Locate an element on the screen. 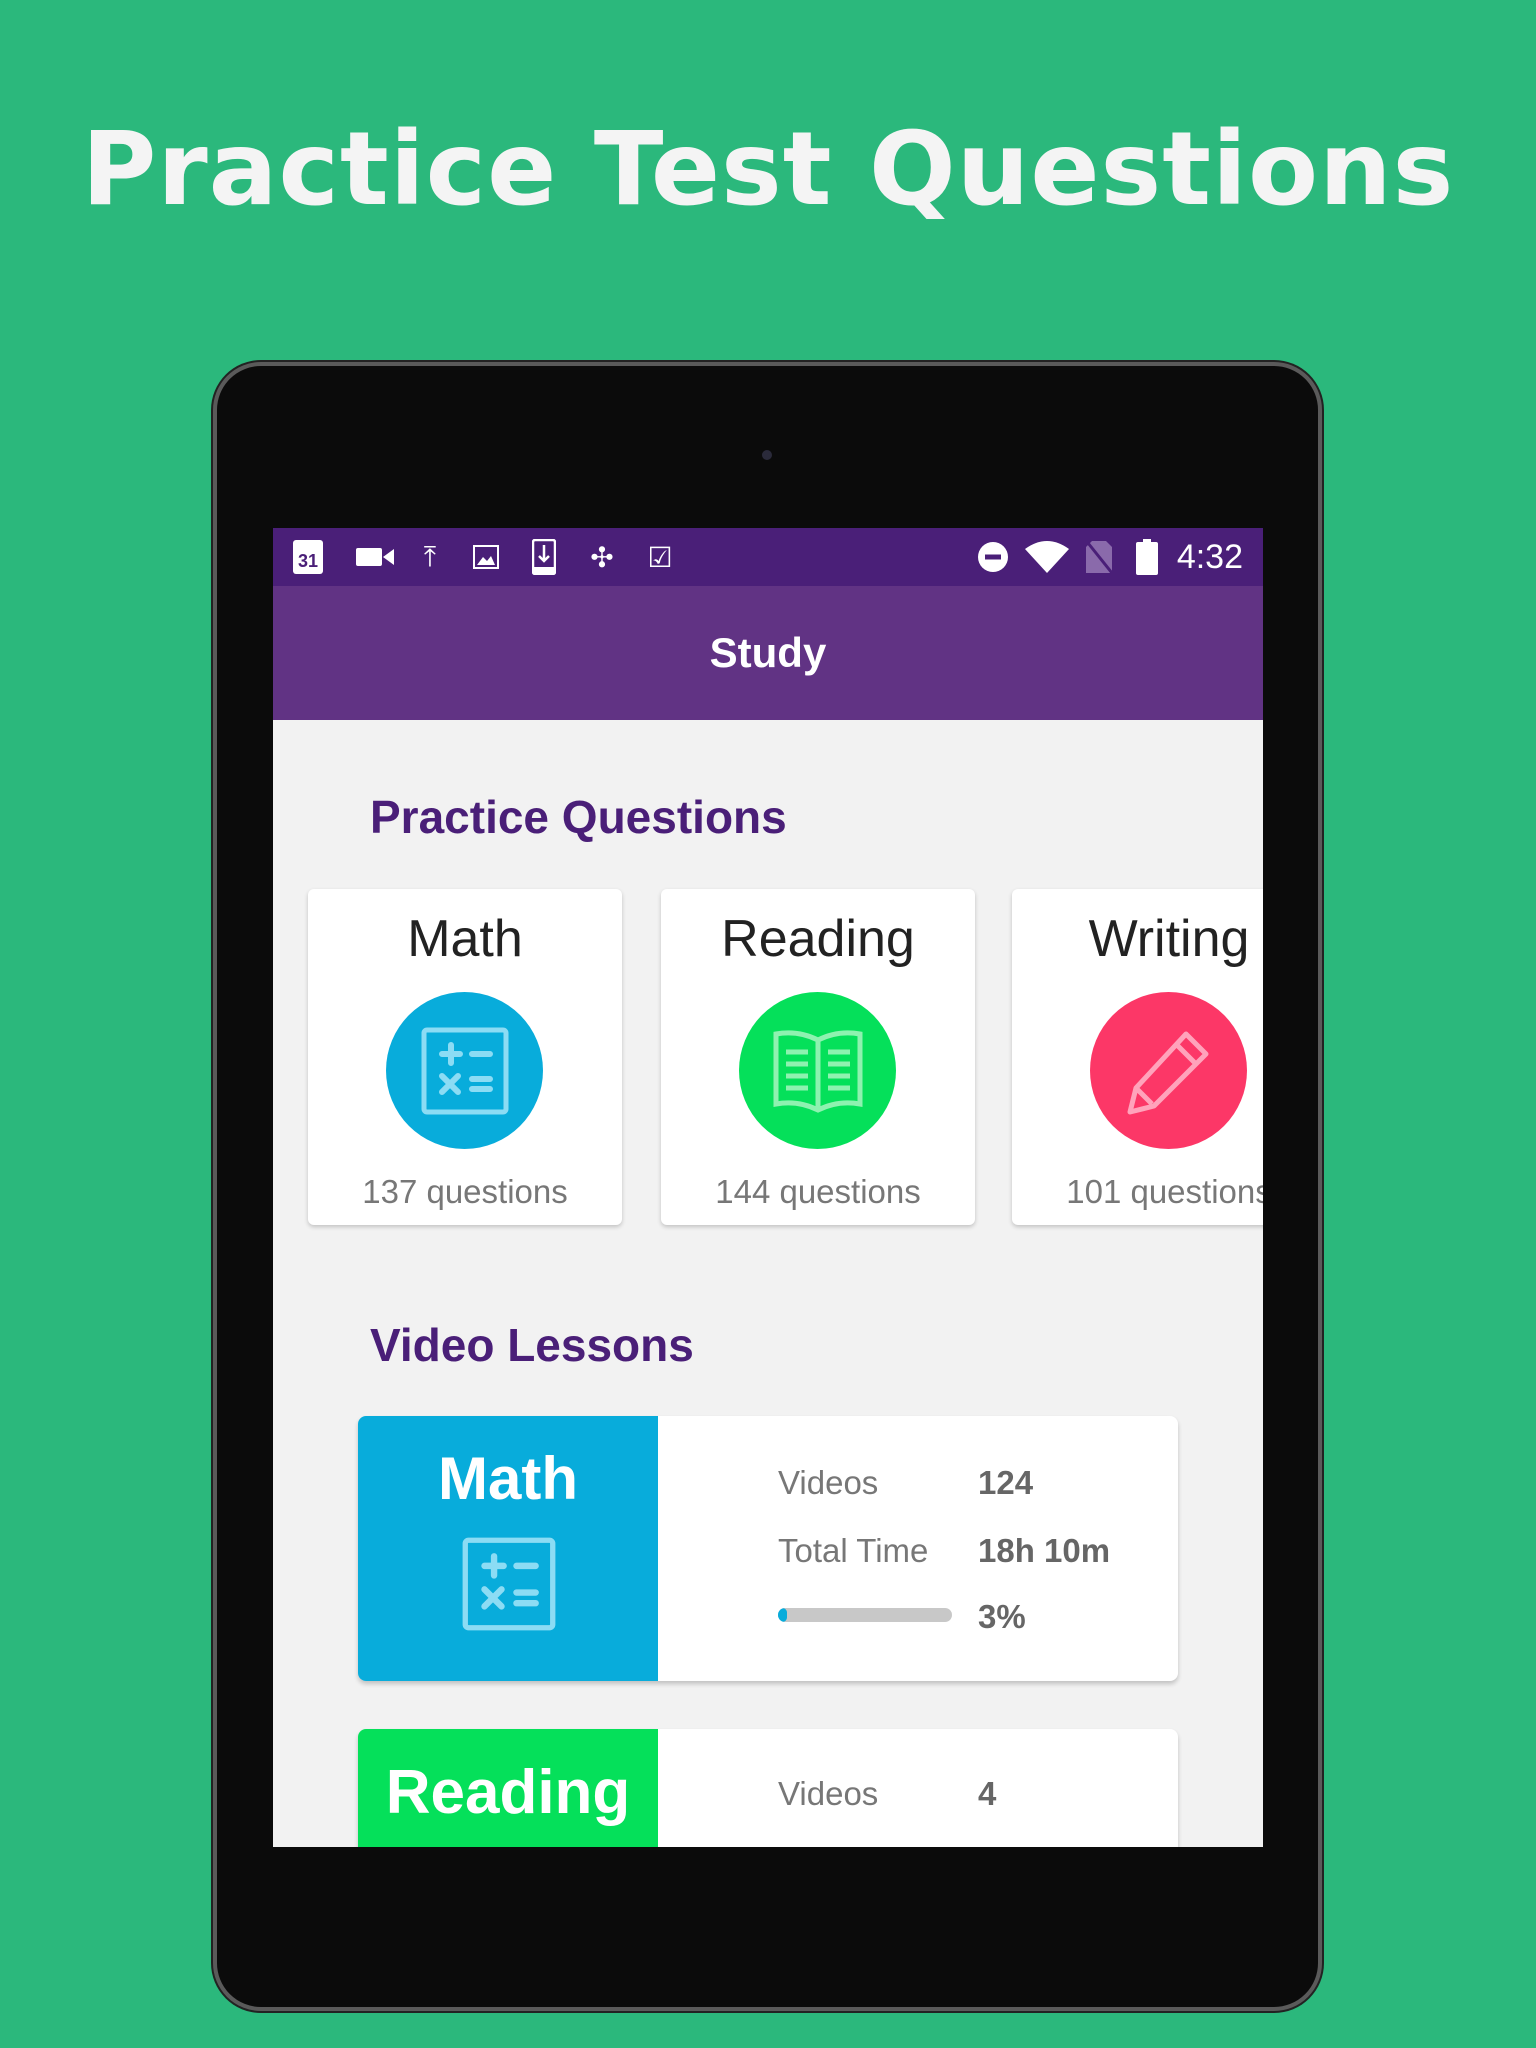 The width and height of the screenshot is (1536, 2048). practice-card-writing: Writing 101 questions is located at coordinates (1137, 1057).